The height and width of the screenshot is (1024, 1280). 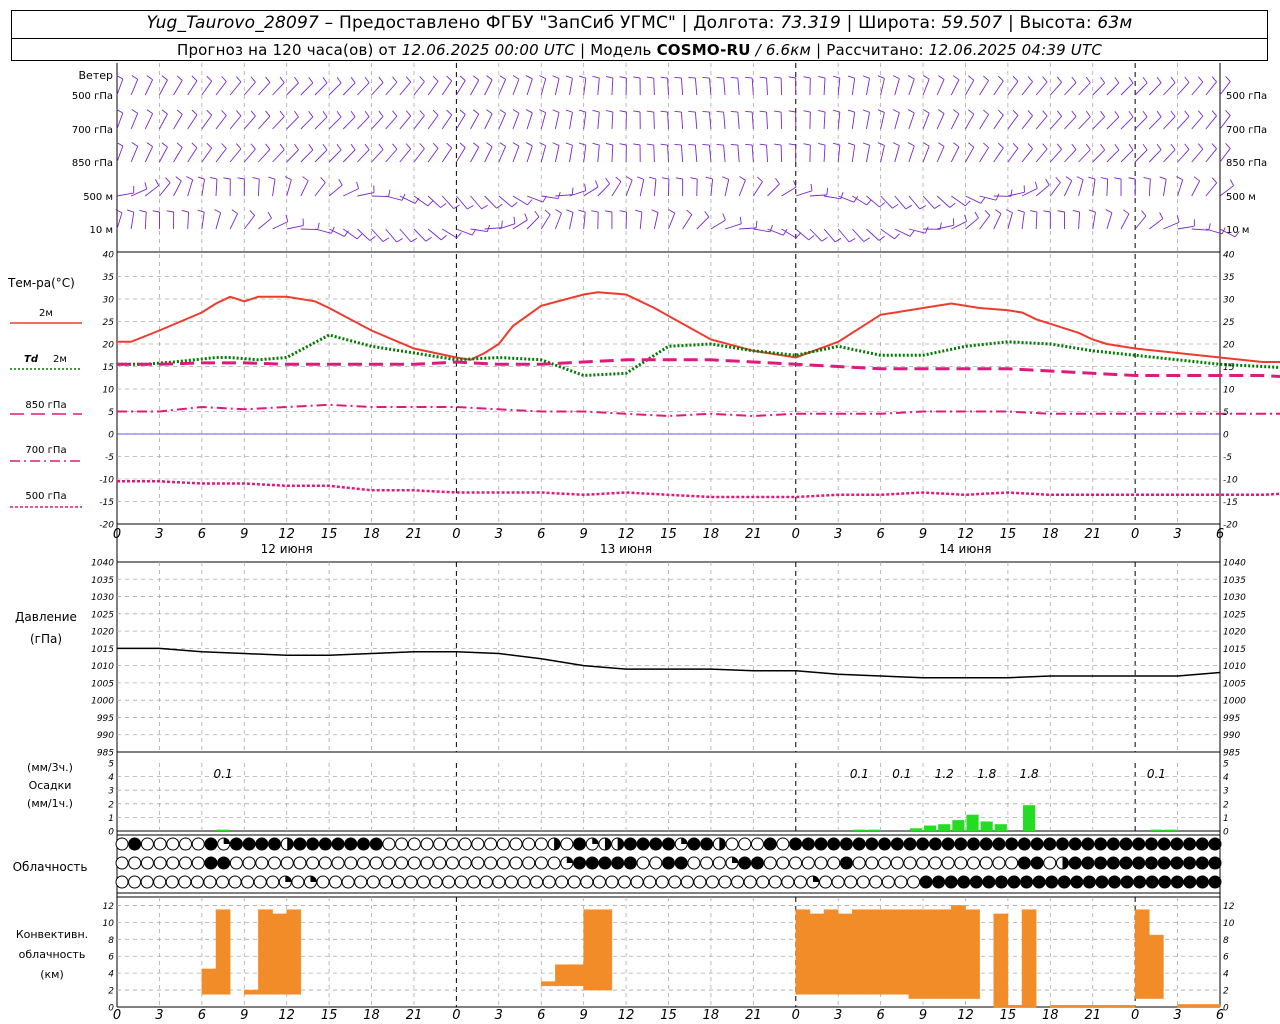 What do you see at coordinates (1229, 368) in the screenshot?
I see `y-tick-label-right: 15` at bounding box center [1229, 368].